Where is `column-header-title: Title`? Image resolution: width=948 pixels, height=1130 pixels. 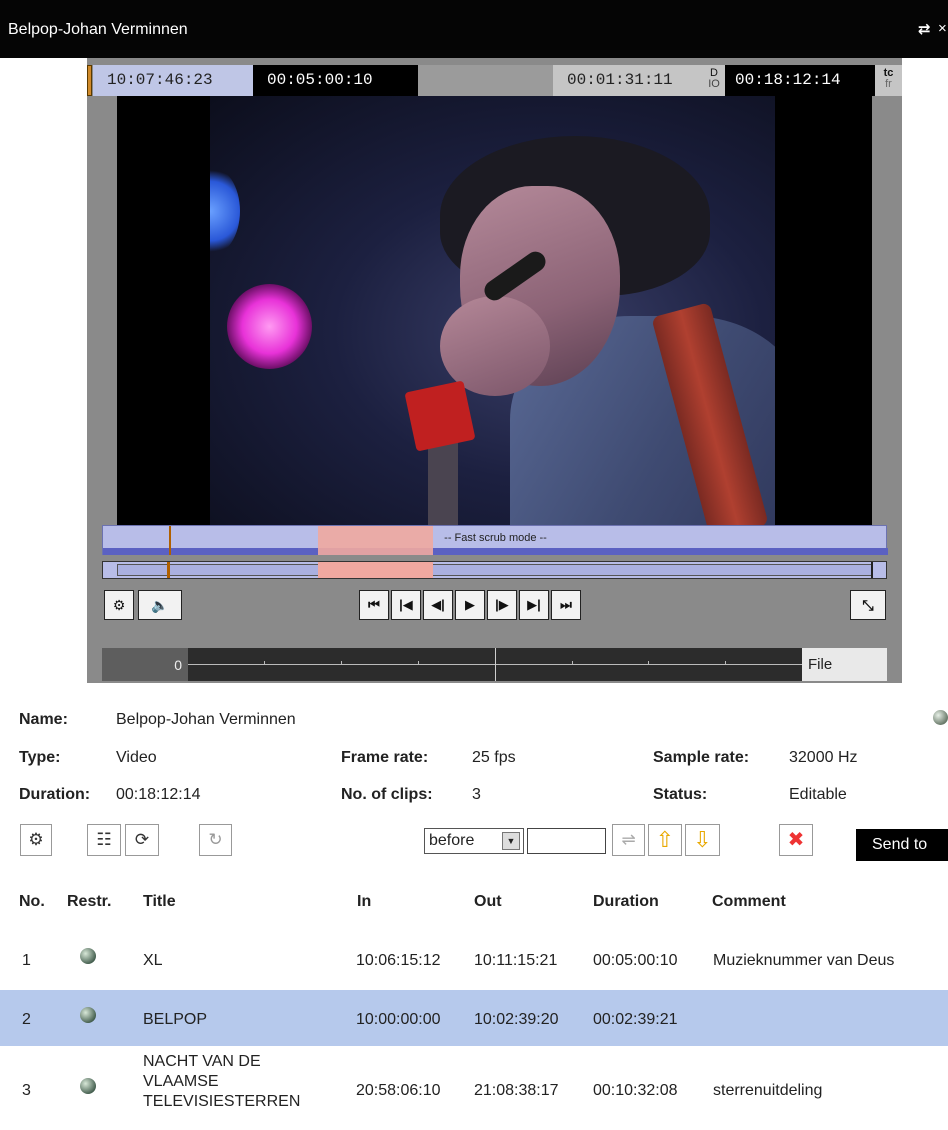 column-header-title: Title is located at coordinates (159, 902).